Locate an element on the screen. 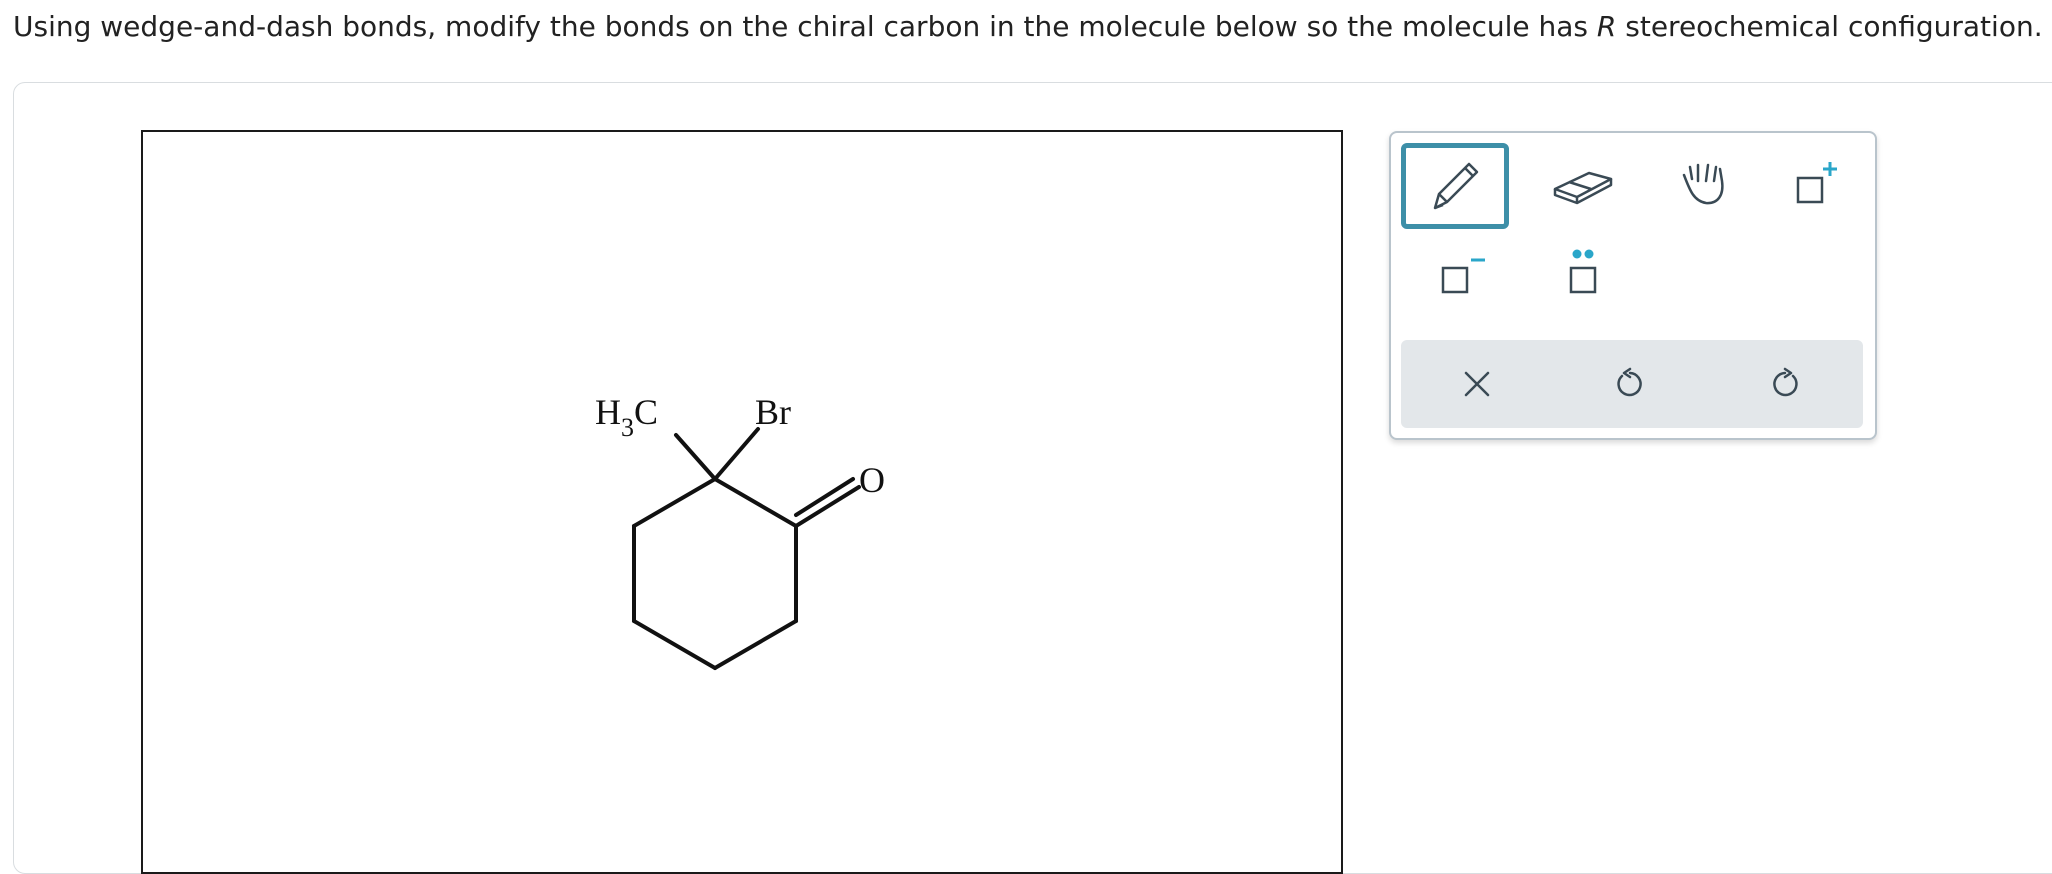 This screenshot has height=874, width=2052. question-text-end: stereochemical configuration. is located at coordinates (1829, 26).